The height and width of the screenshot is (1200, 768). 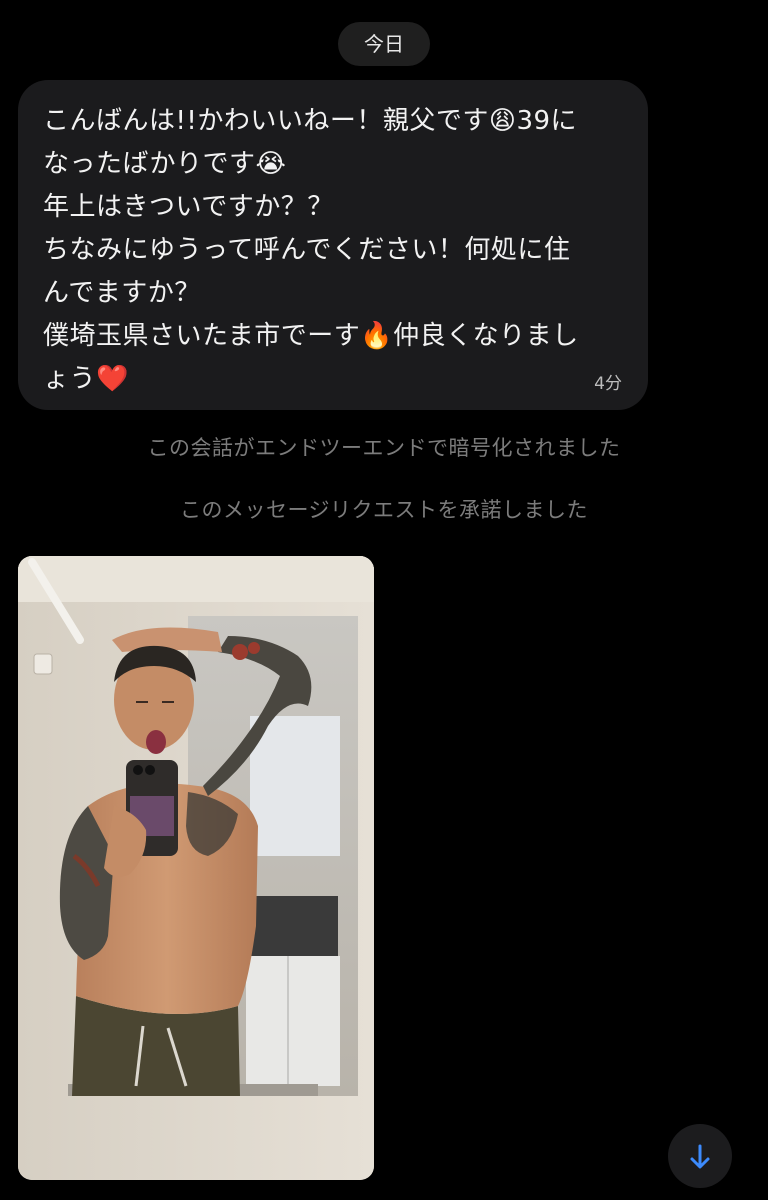 I want to click on message-line: 年上はきついですか？？, so click(x=188, y=207).